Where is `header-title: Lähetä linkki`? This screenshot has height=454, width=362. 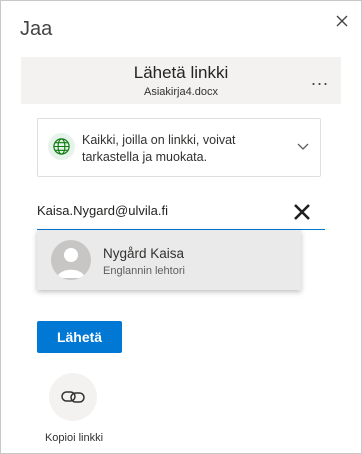
header-title: Lähetä linkki is located at coordinates (181, 72).